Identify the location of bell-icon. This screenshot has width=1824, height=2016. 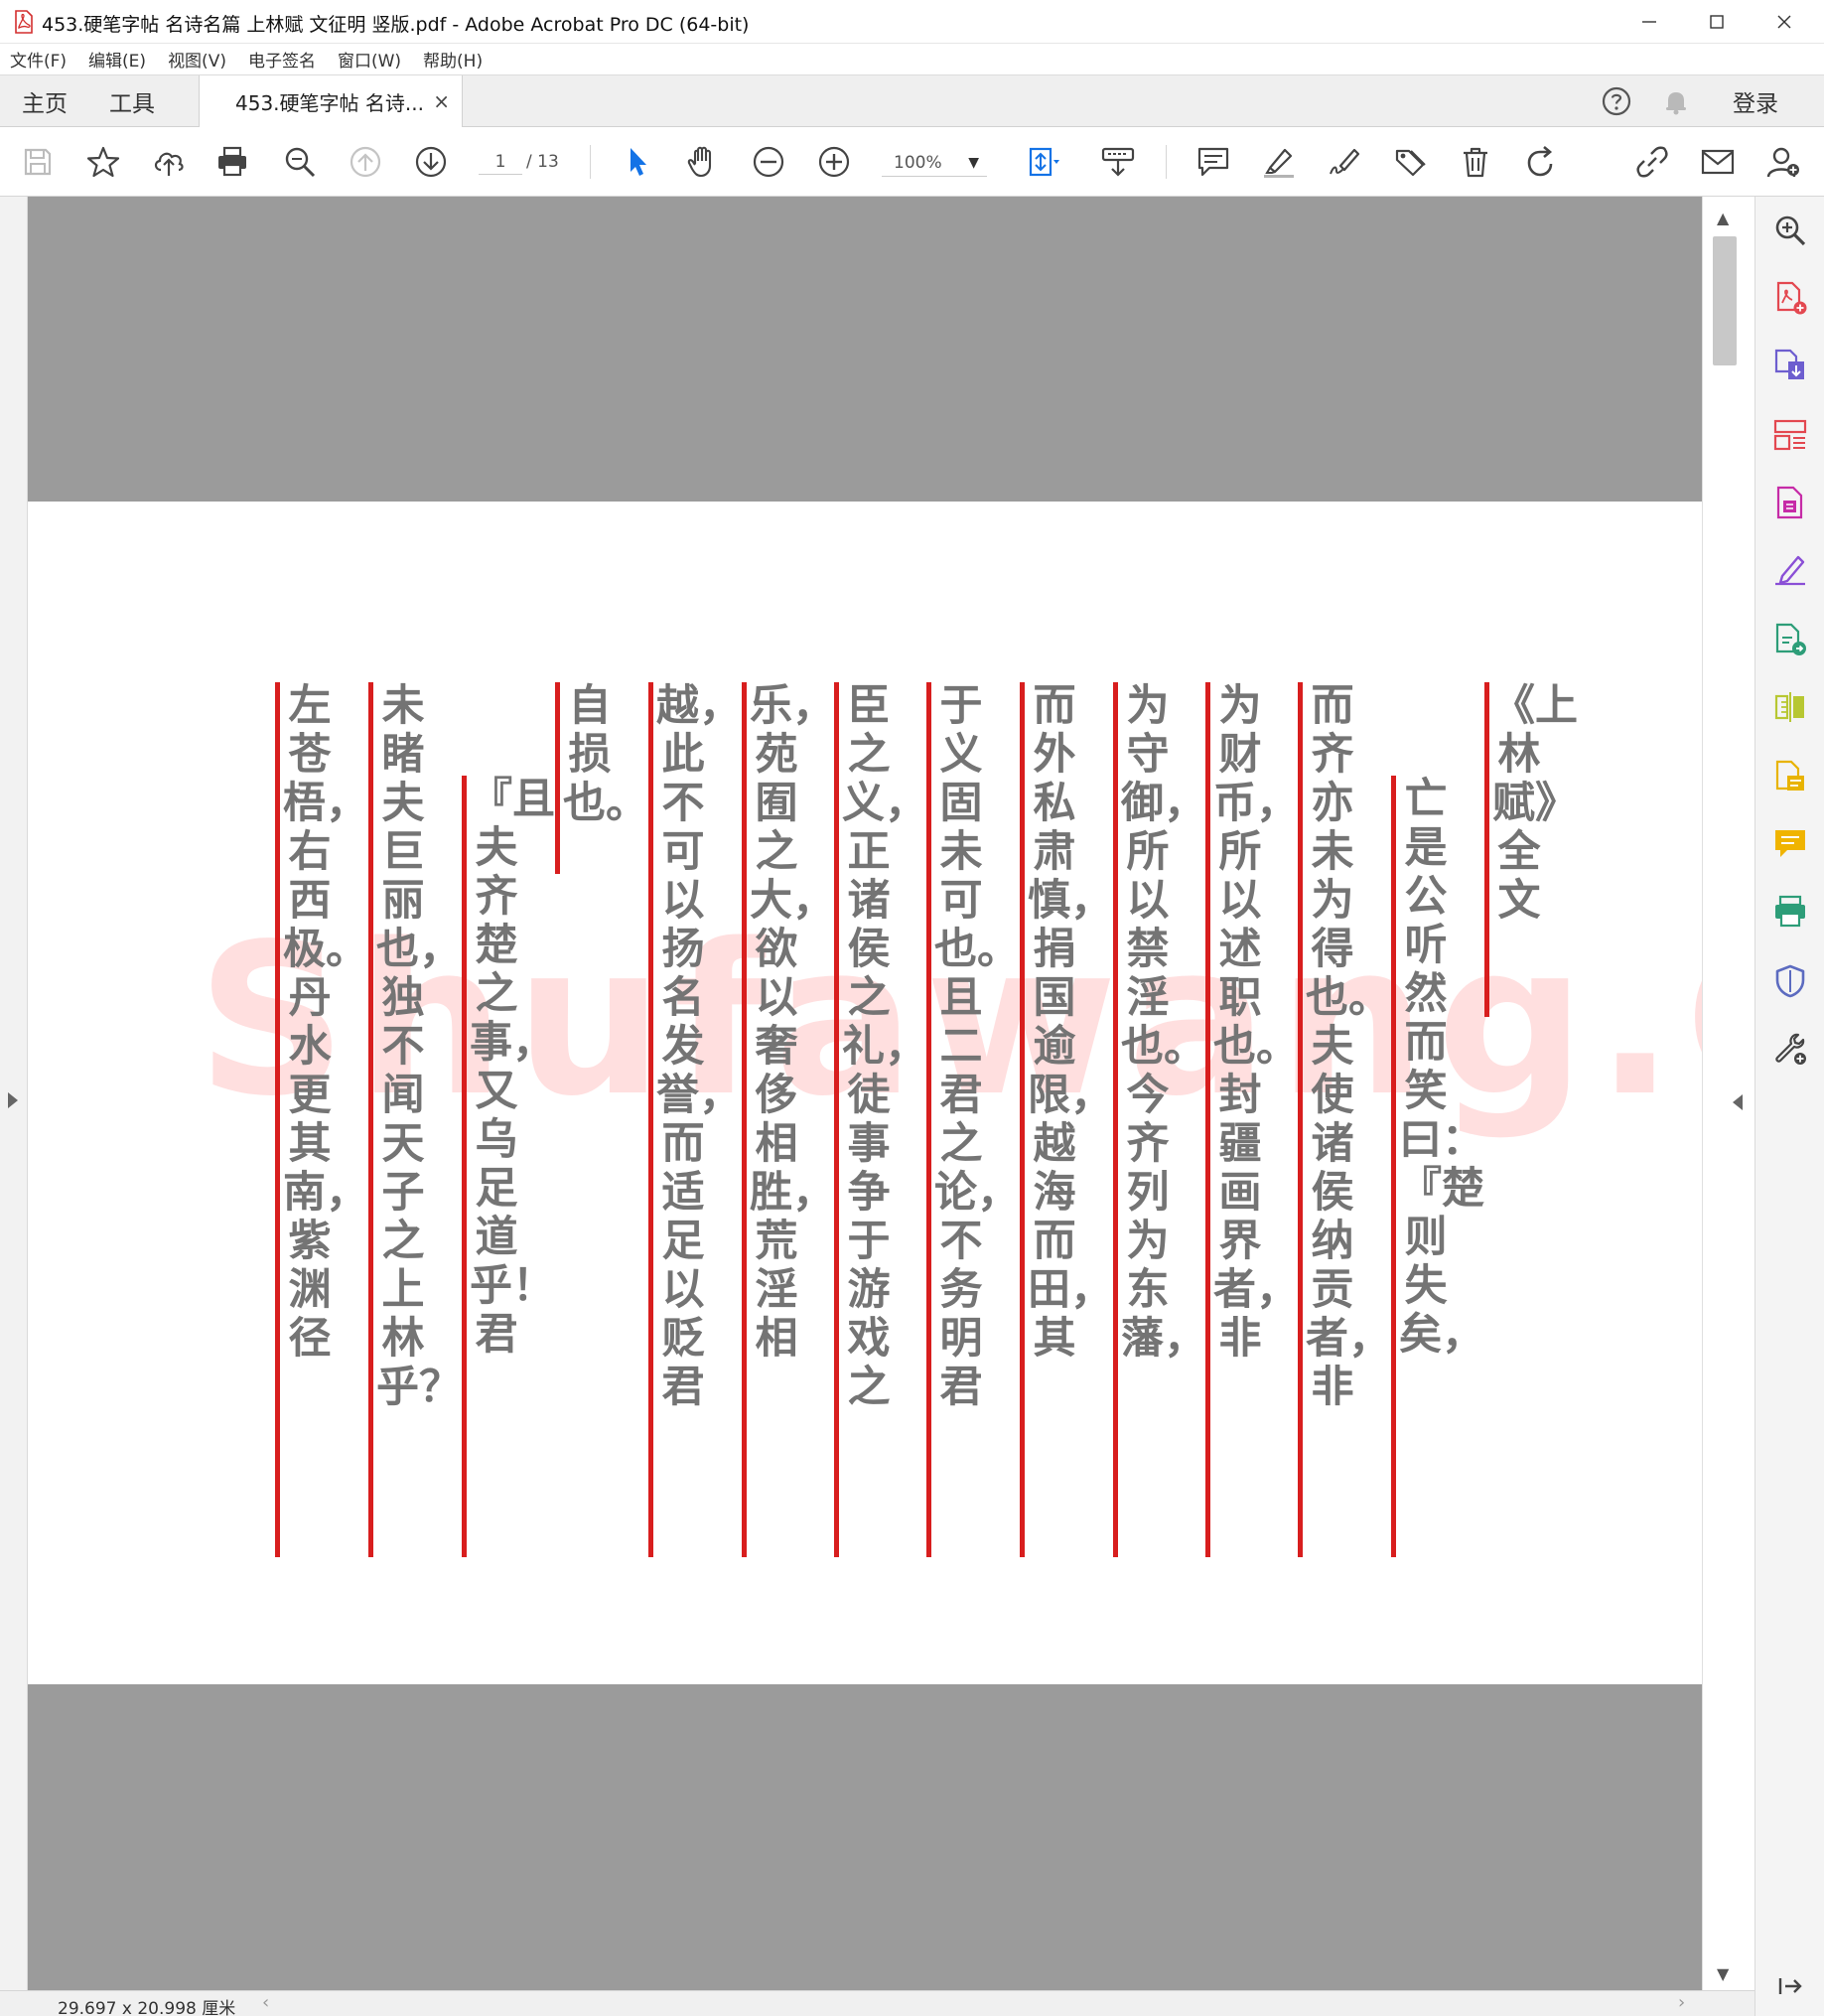
(1676, 103).